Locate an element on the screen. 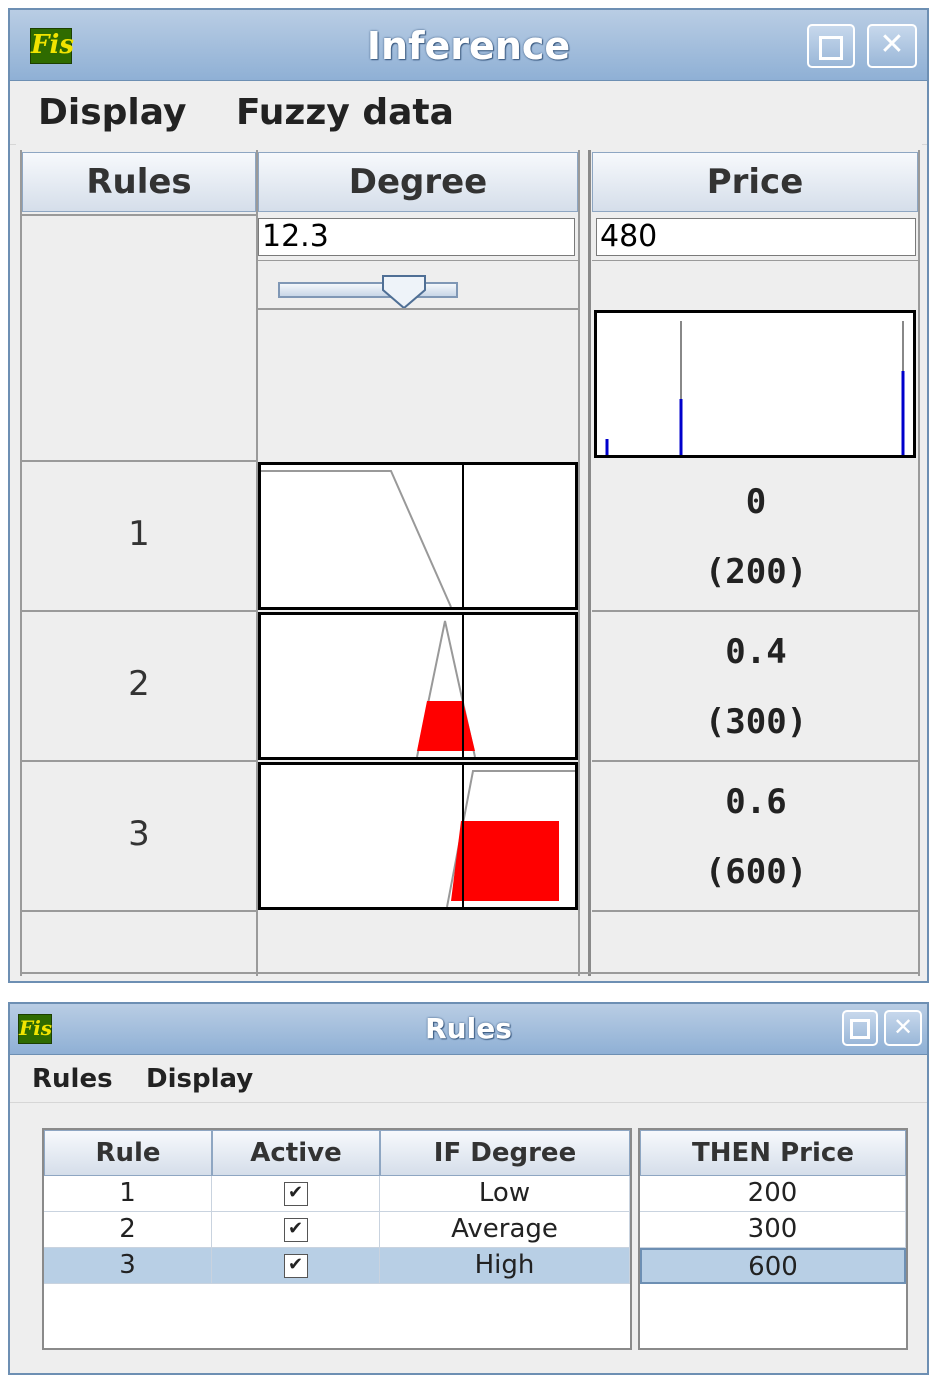 The height and width of the screenshot is (1375, 929). degree-slider is located at coordinates (368, 292).